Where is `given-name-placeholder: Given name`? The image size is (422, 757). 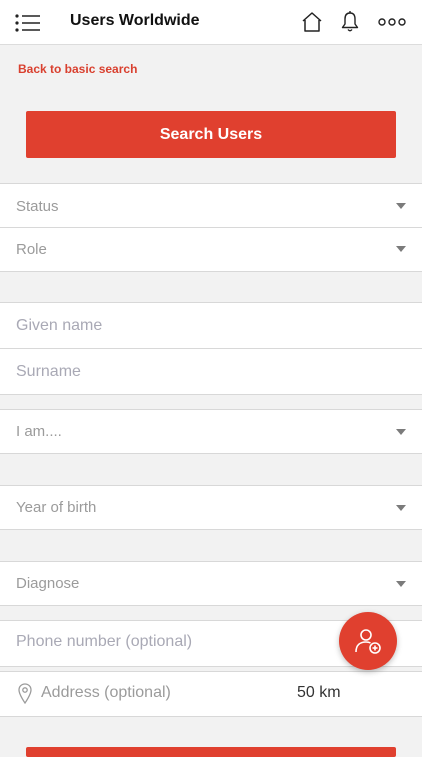 given-name-placeholder: Given name is located at coordinates (59, 325).